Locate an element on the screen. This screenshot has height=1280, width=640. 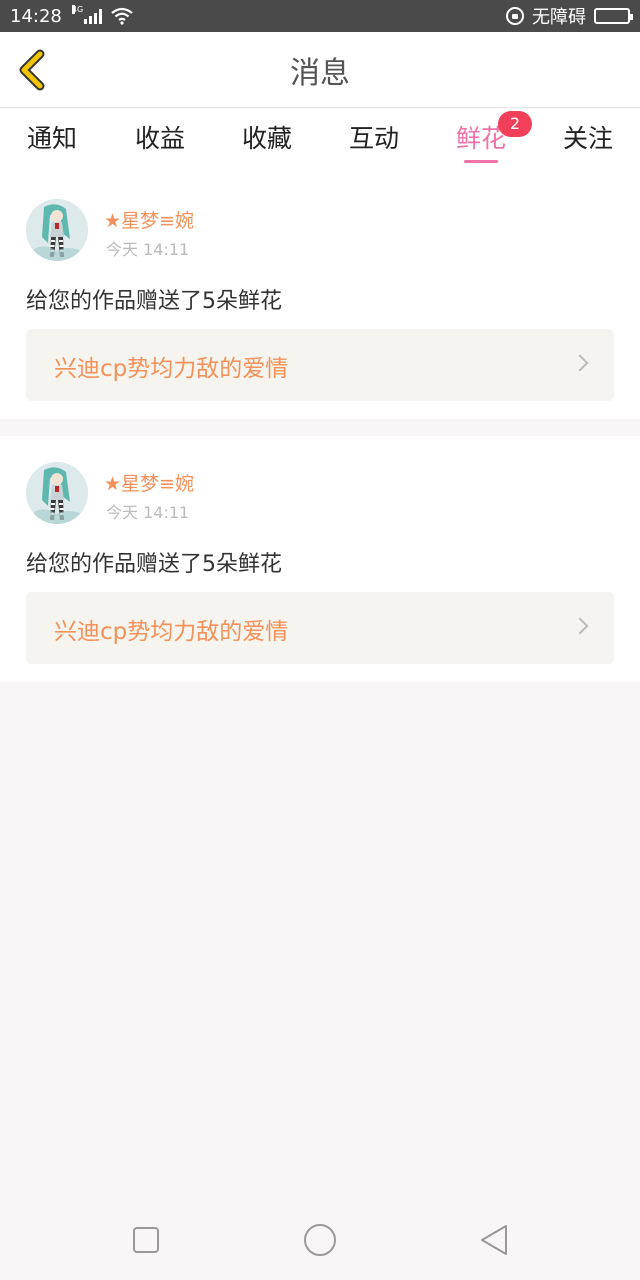
recent-apps-button is located at coordinates (146, 1240).